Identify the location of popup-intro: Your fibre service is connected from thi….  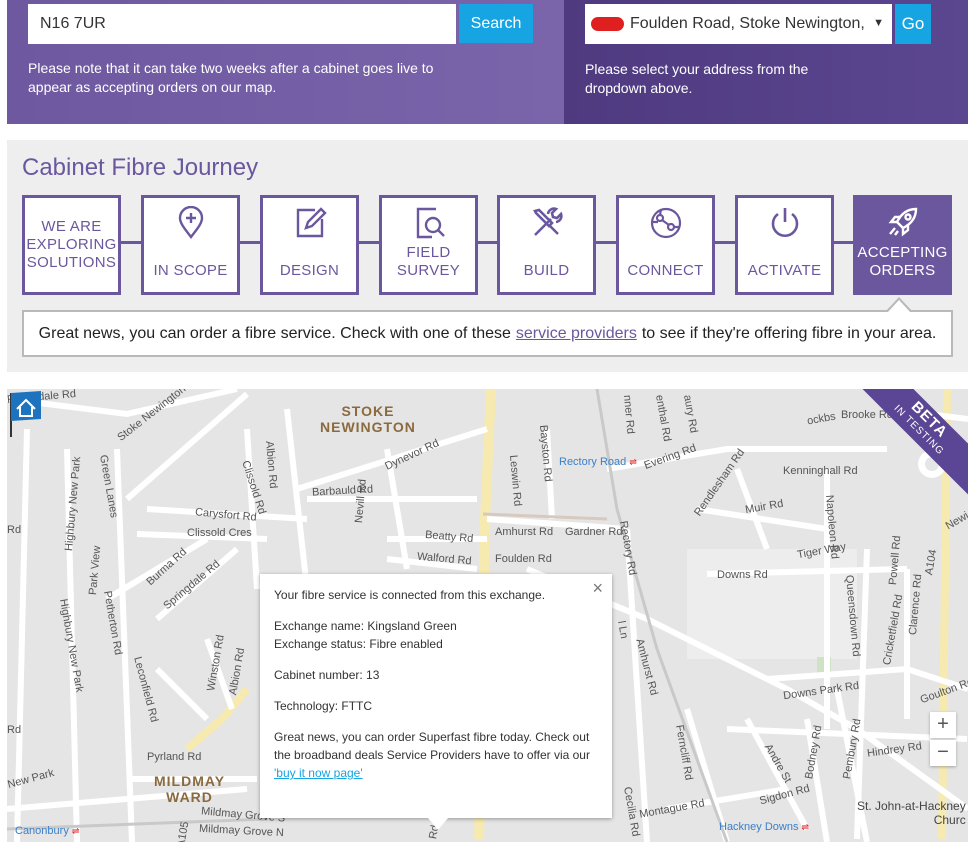
(410, 595).